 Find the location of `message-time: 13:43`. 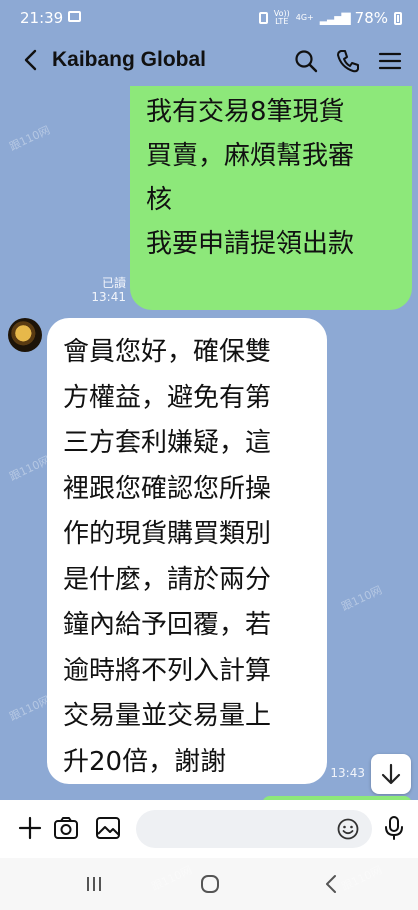

message-time: 13:43 is located at coordinates (347, 773).